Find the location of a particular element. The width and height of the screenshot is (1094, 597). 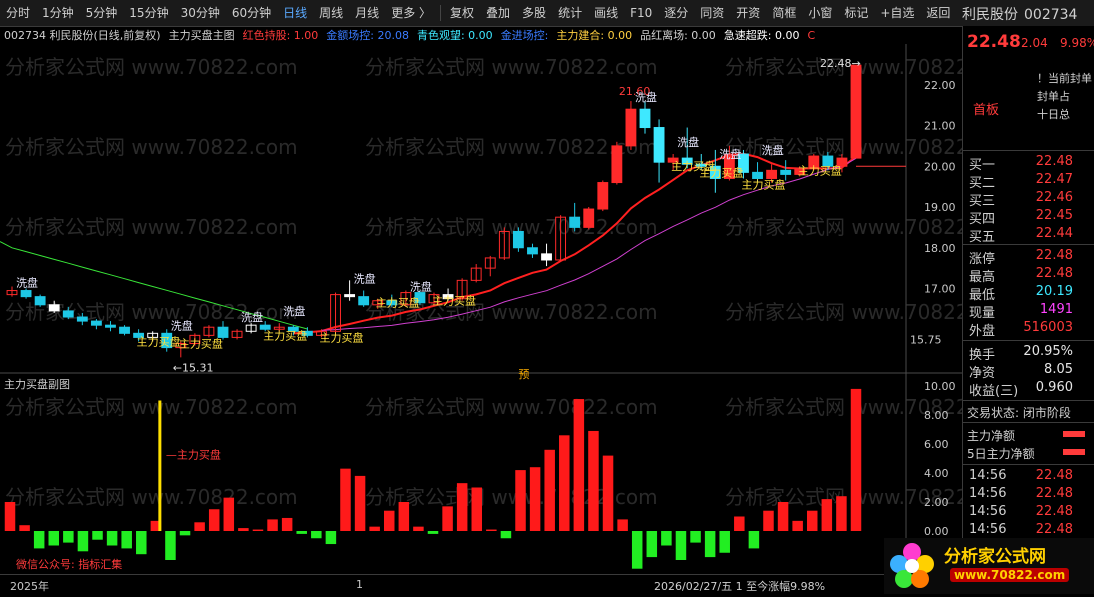

period-tab-8: 月线 is located at coordinates (367, 13).